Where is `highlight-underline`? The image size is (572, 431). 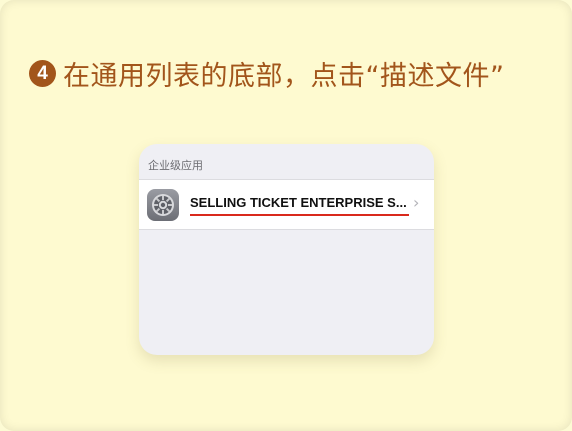
highlight-underline is located at coordinates (299, 215).